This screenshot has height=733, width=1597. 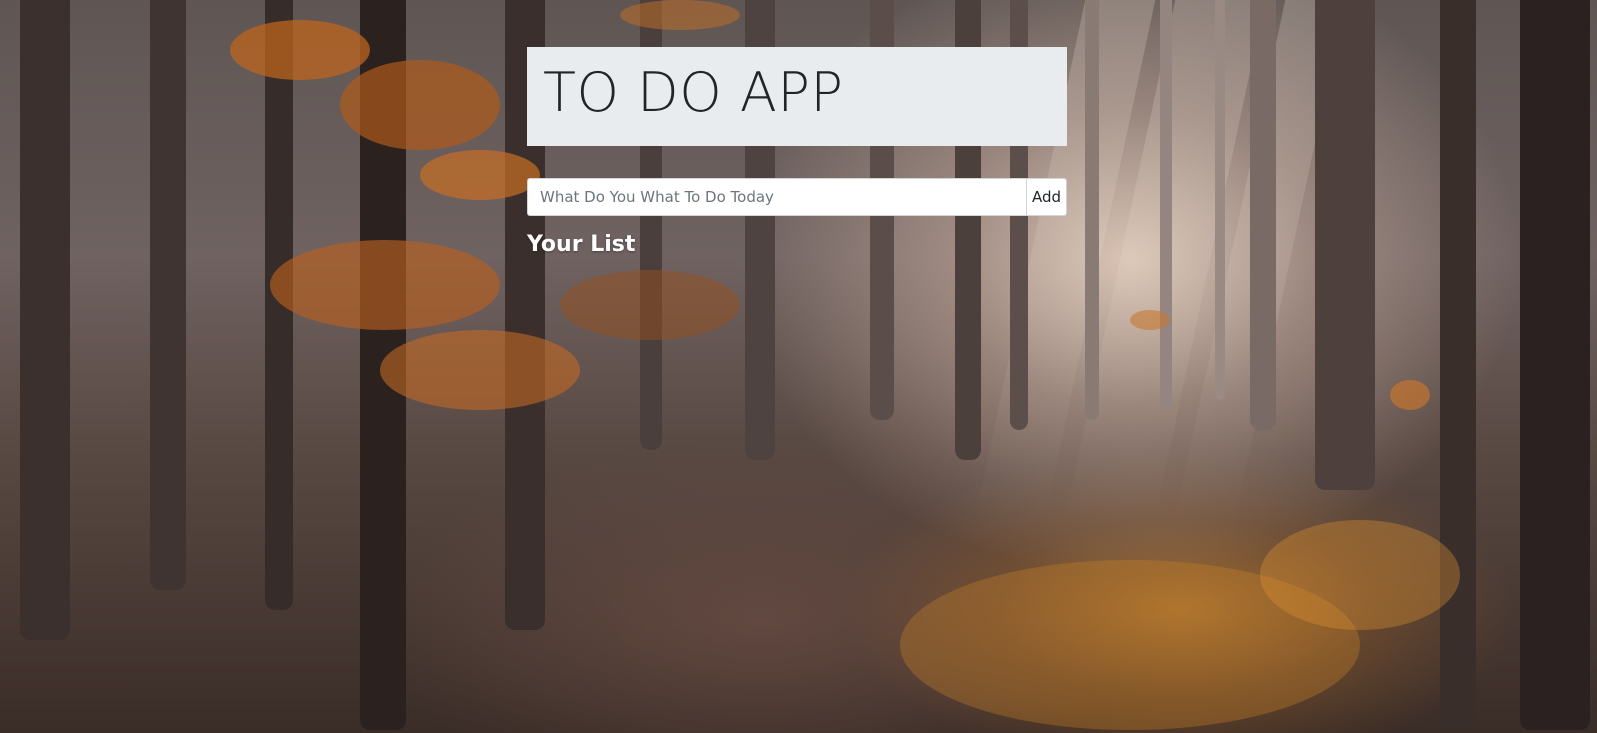 What do you see at coordinates (1046, 197) in the screenshot?
I see `add-button: Add` at bounding box center [1046, 197].